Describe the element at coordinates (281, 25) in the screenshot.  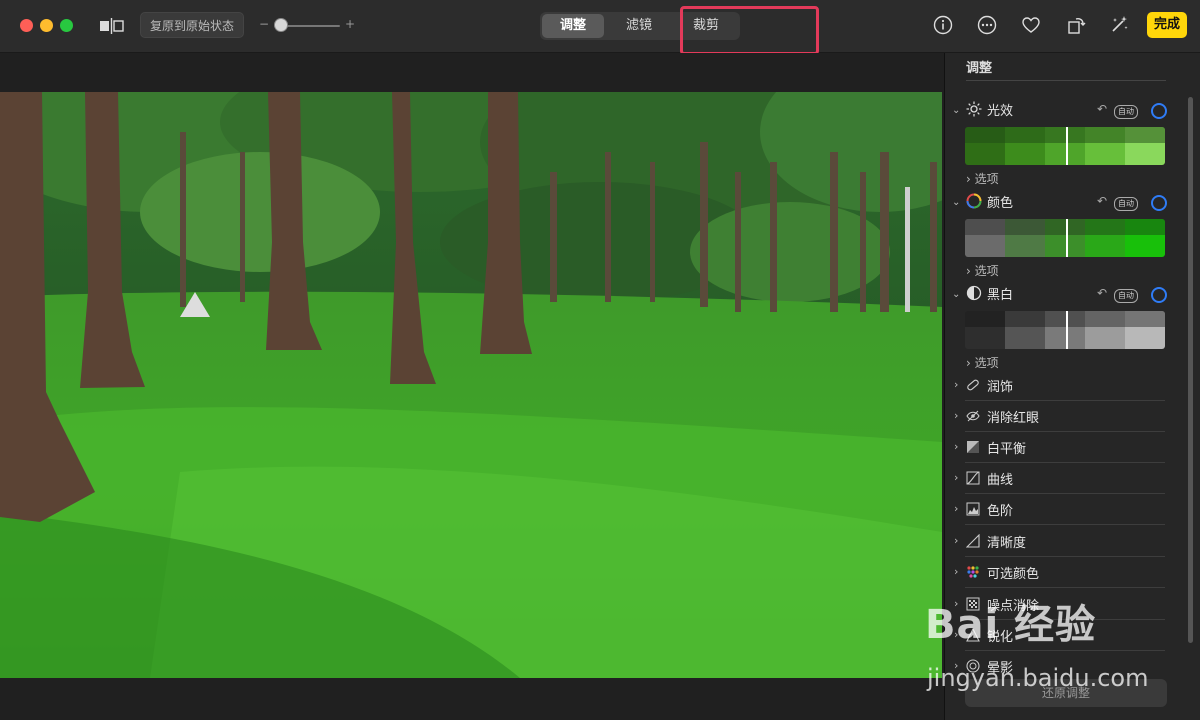
I see `zoom-slider-thumb` at that location.